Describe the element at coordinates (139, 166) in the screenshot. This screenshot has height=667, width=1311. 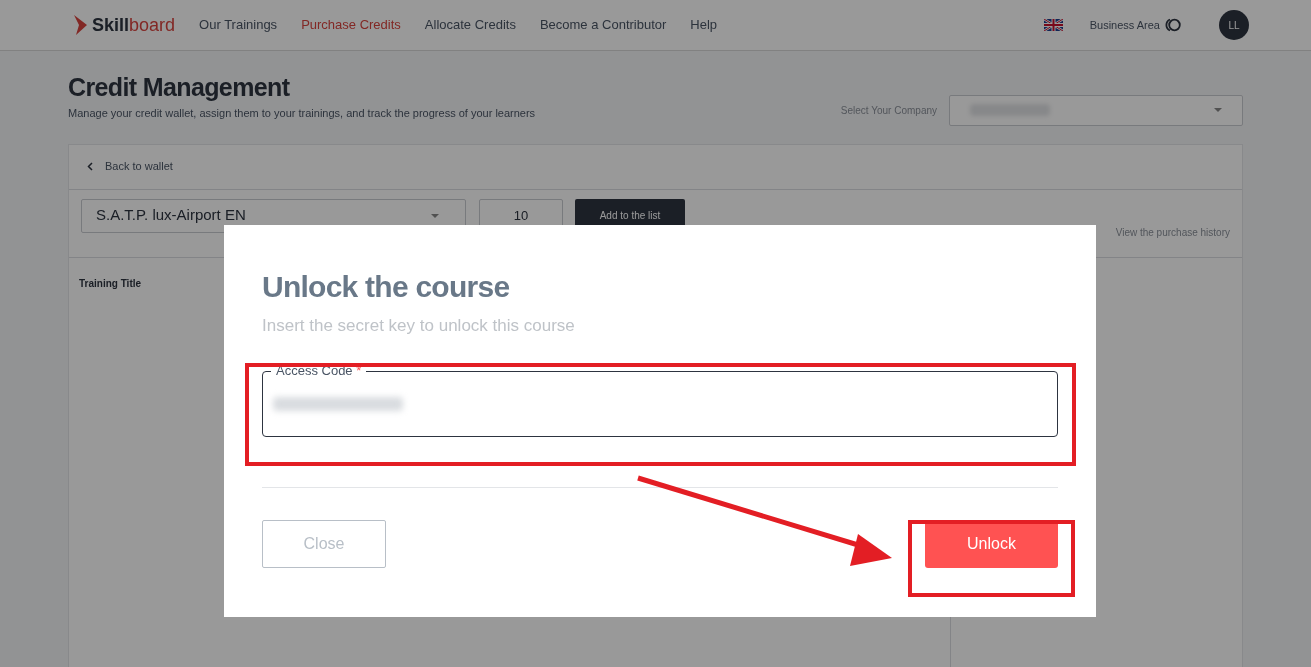
I see `back-link: Back to wallet` at that location.